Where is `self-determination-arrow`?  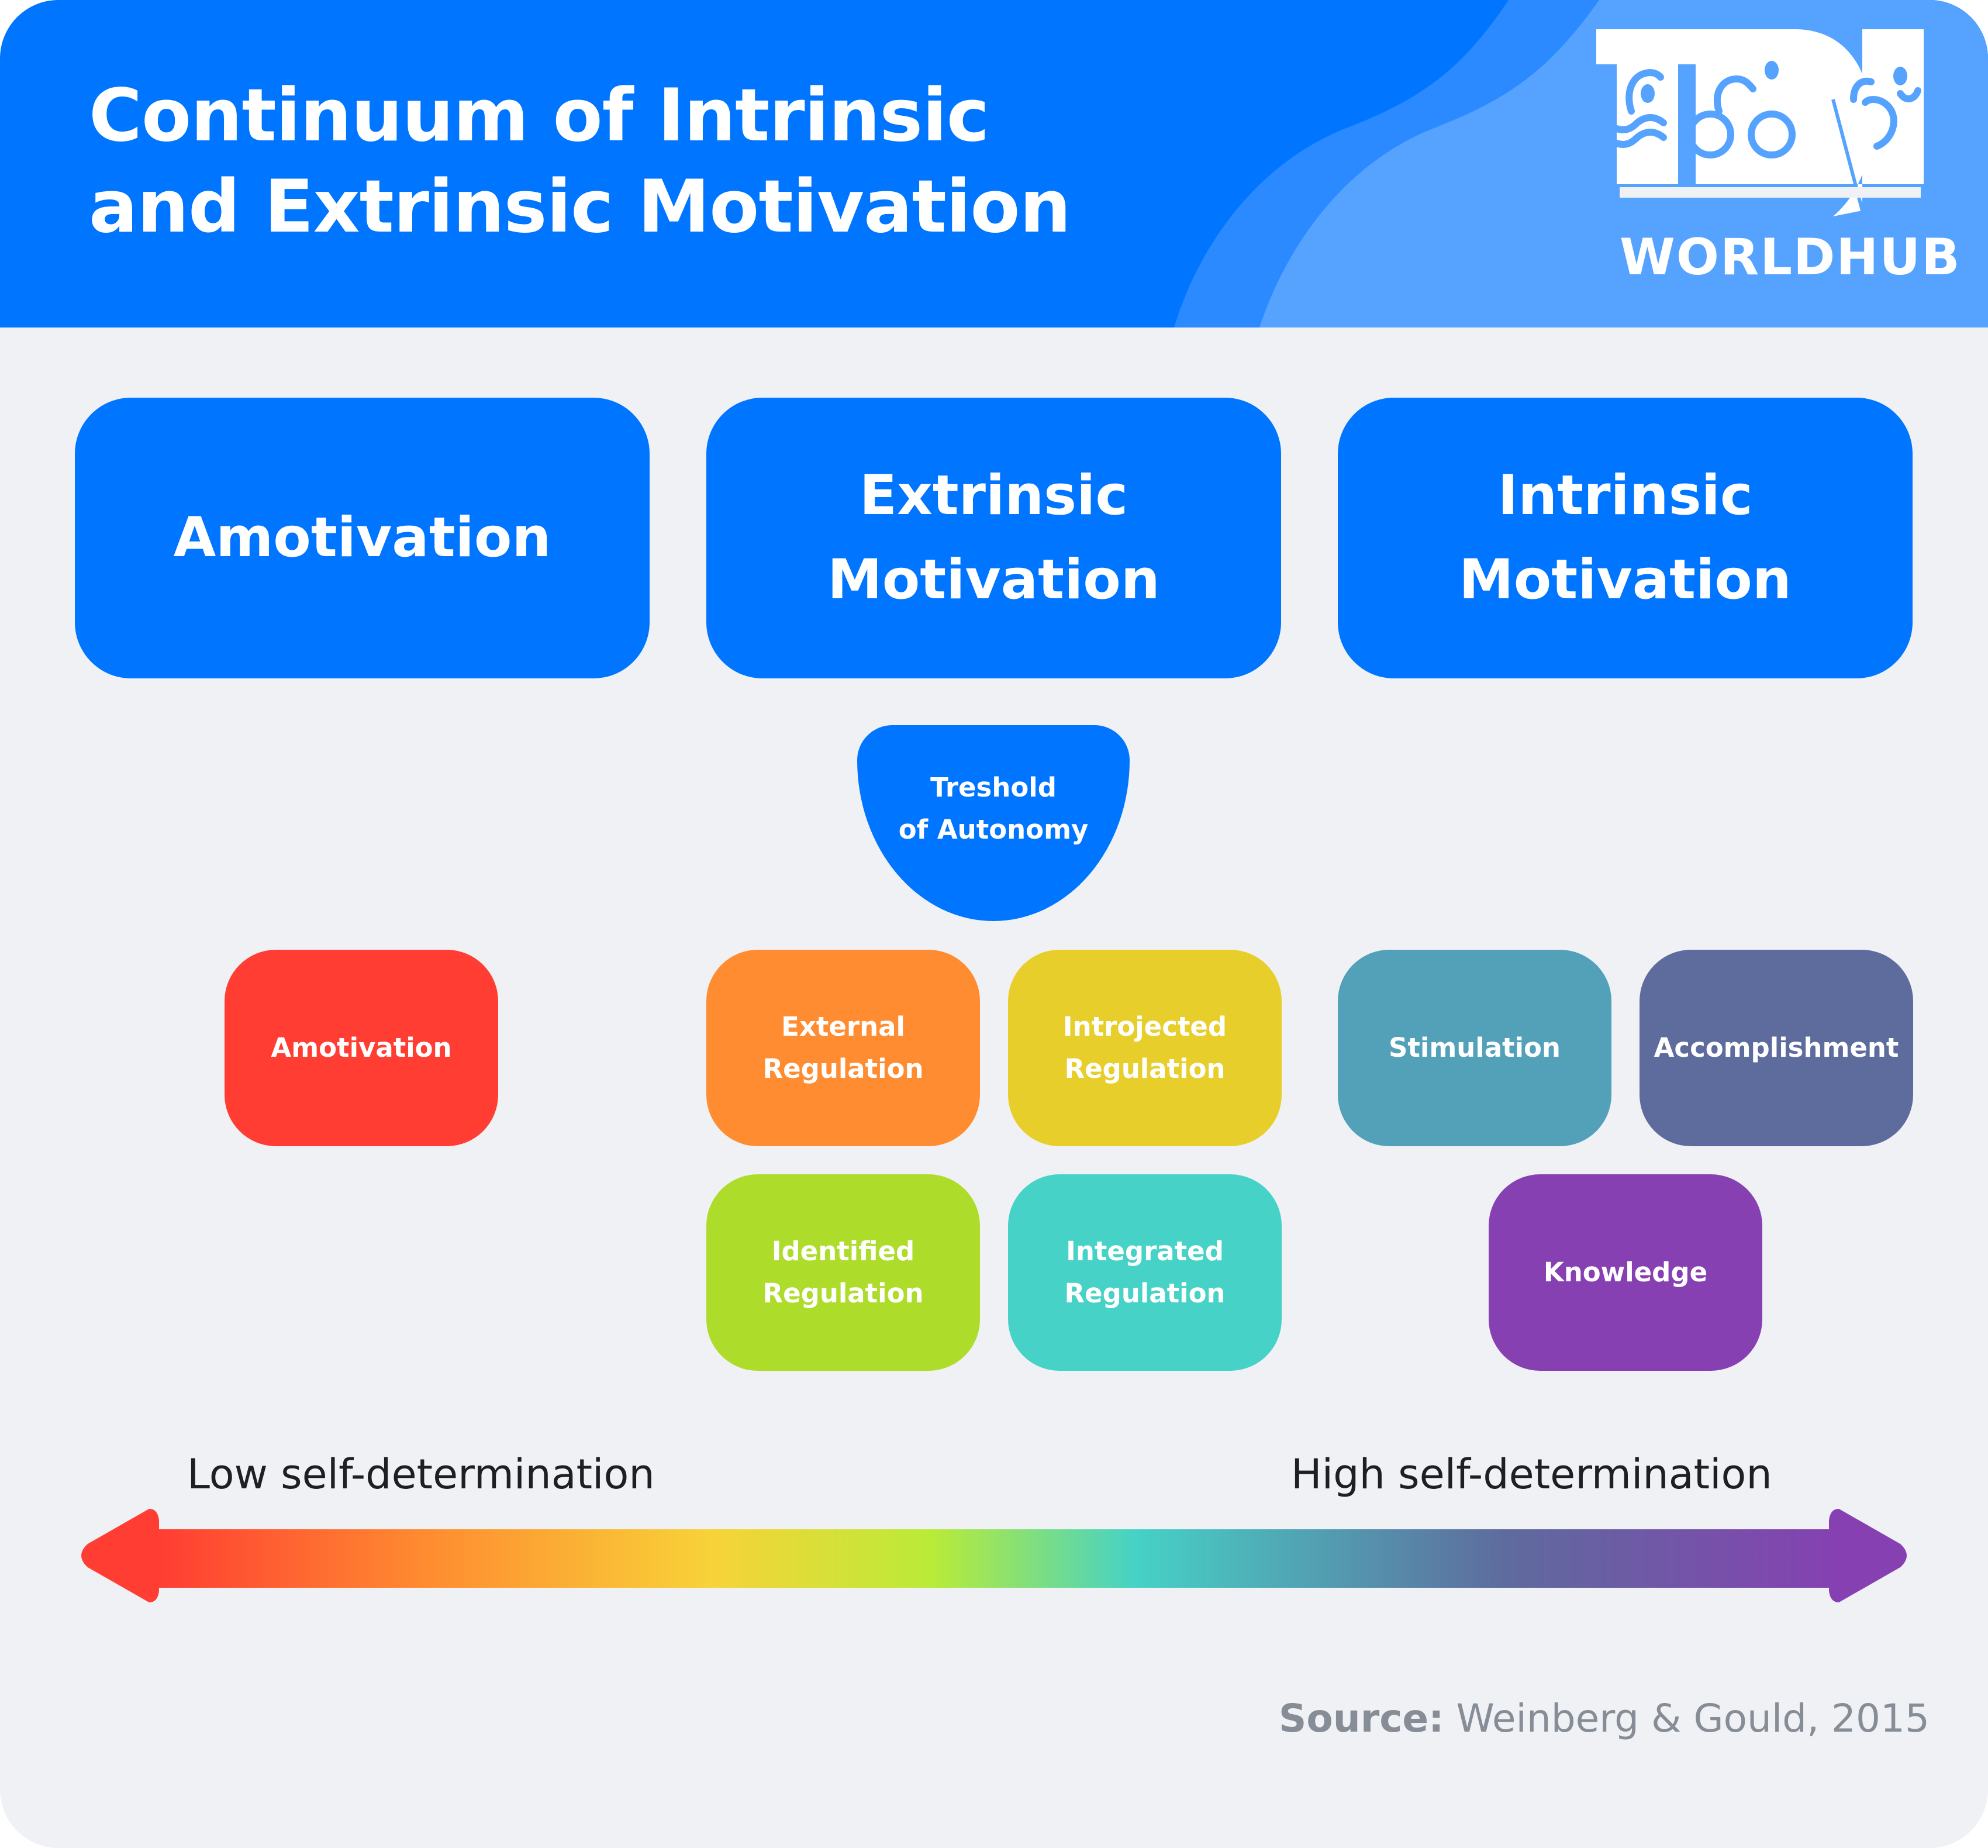 self-determination-arrow is located at coordinates (994, 1555).